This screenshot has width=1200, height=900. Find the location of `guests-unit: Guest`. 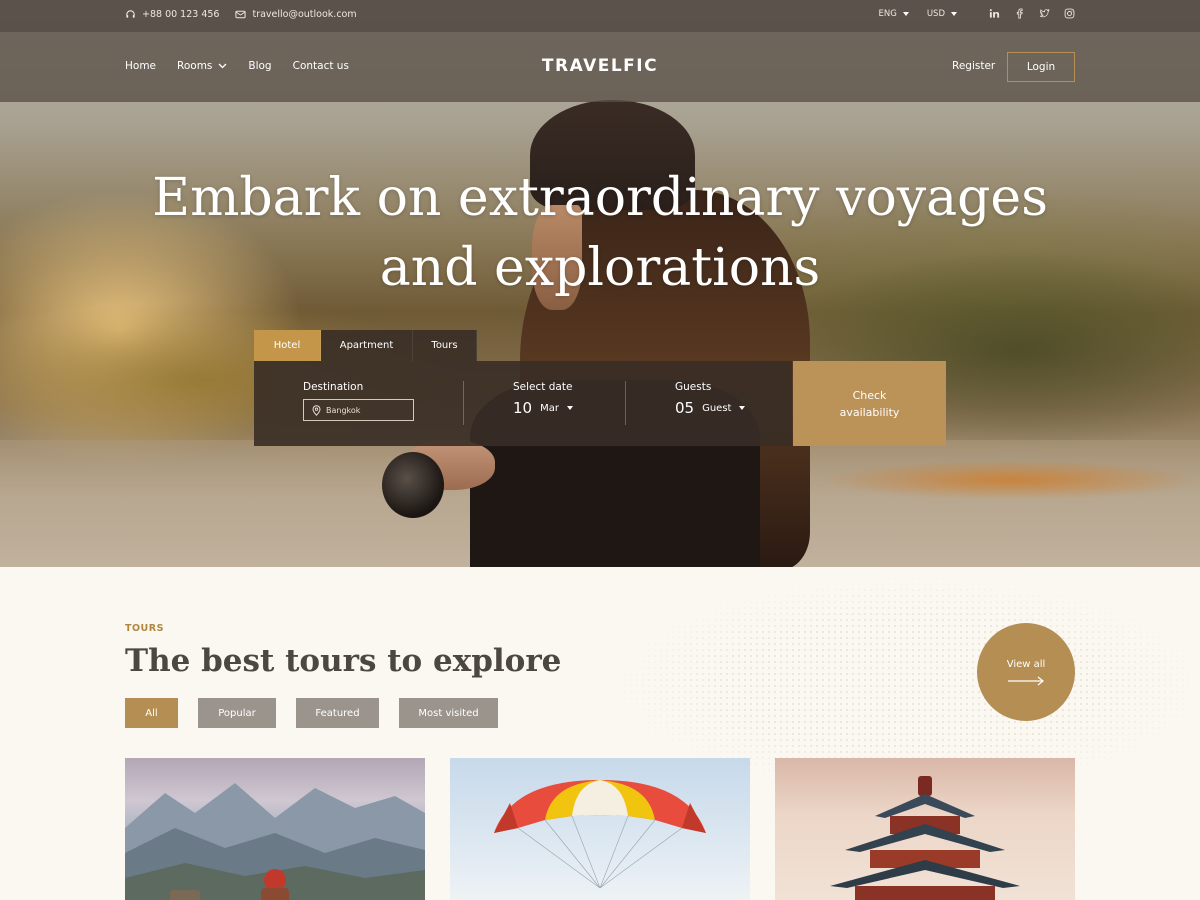

guests-unit: Guest is located at coordinates (717, 408).